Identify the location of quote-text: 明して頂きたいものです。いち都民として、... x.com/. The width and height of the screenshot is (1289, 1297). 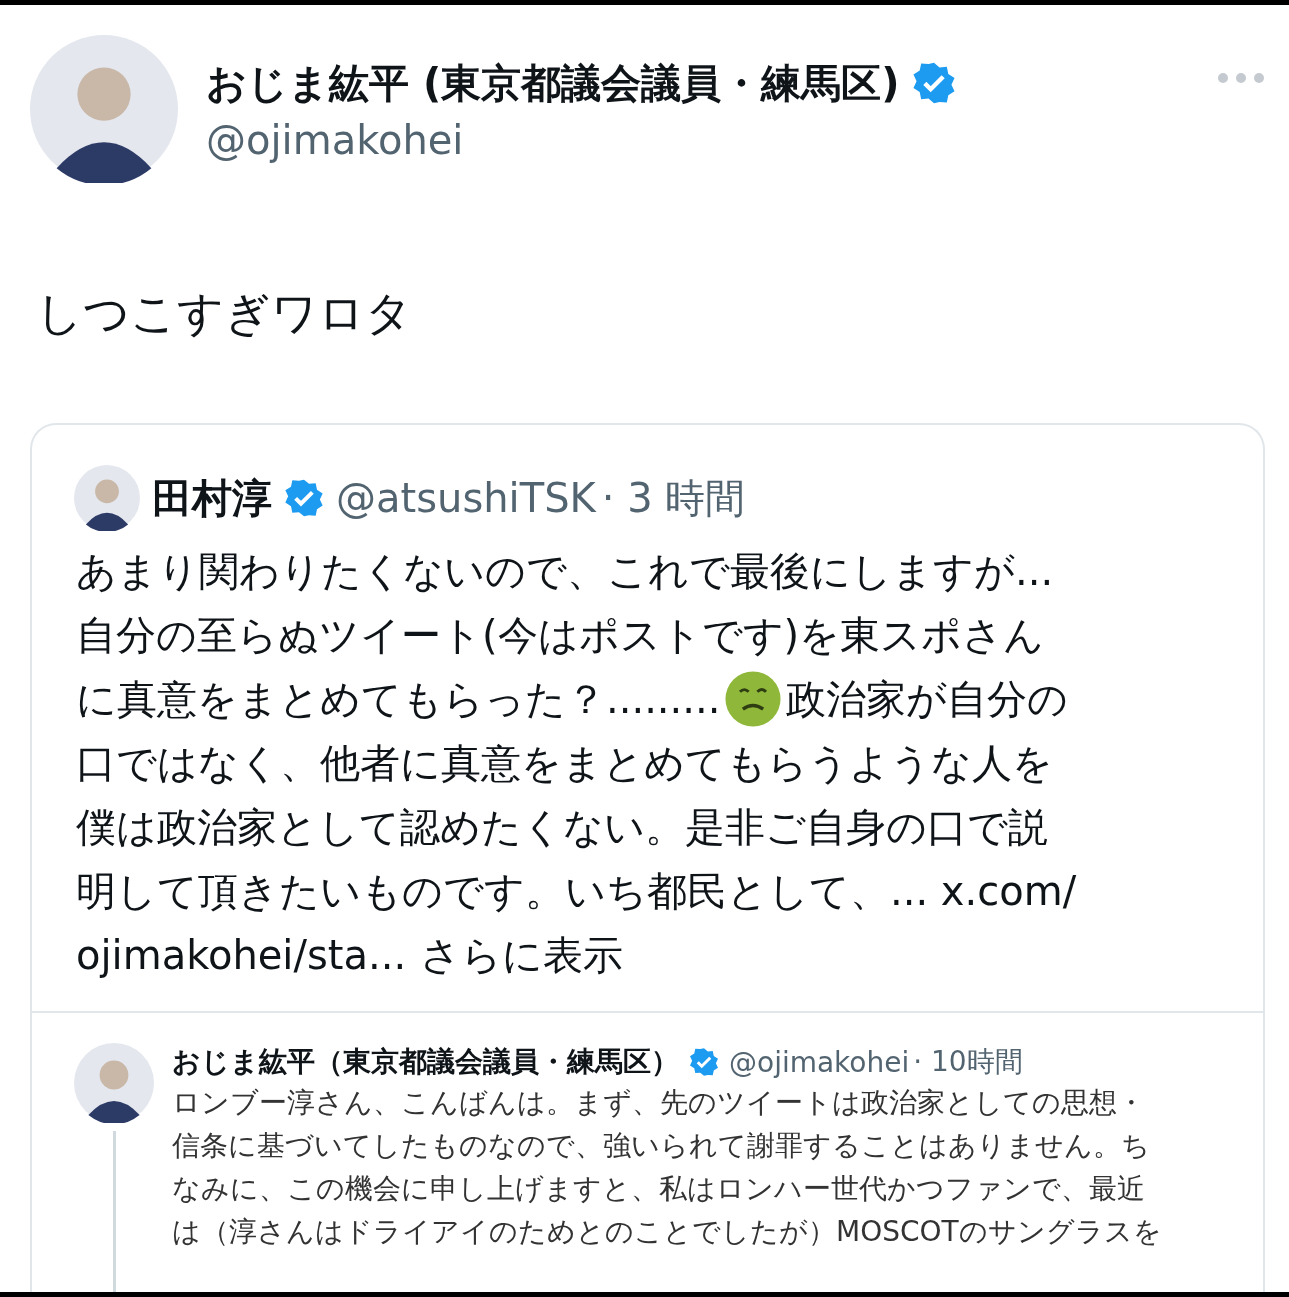
(576, 891).